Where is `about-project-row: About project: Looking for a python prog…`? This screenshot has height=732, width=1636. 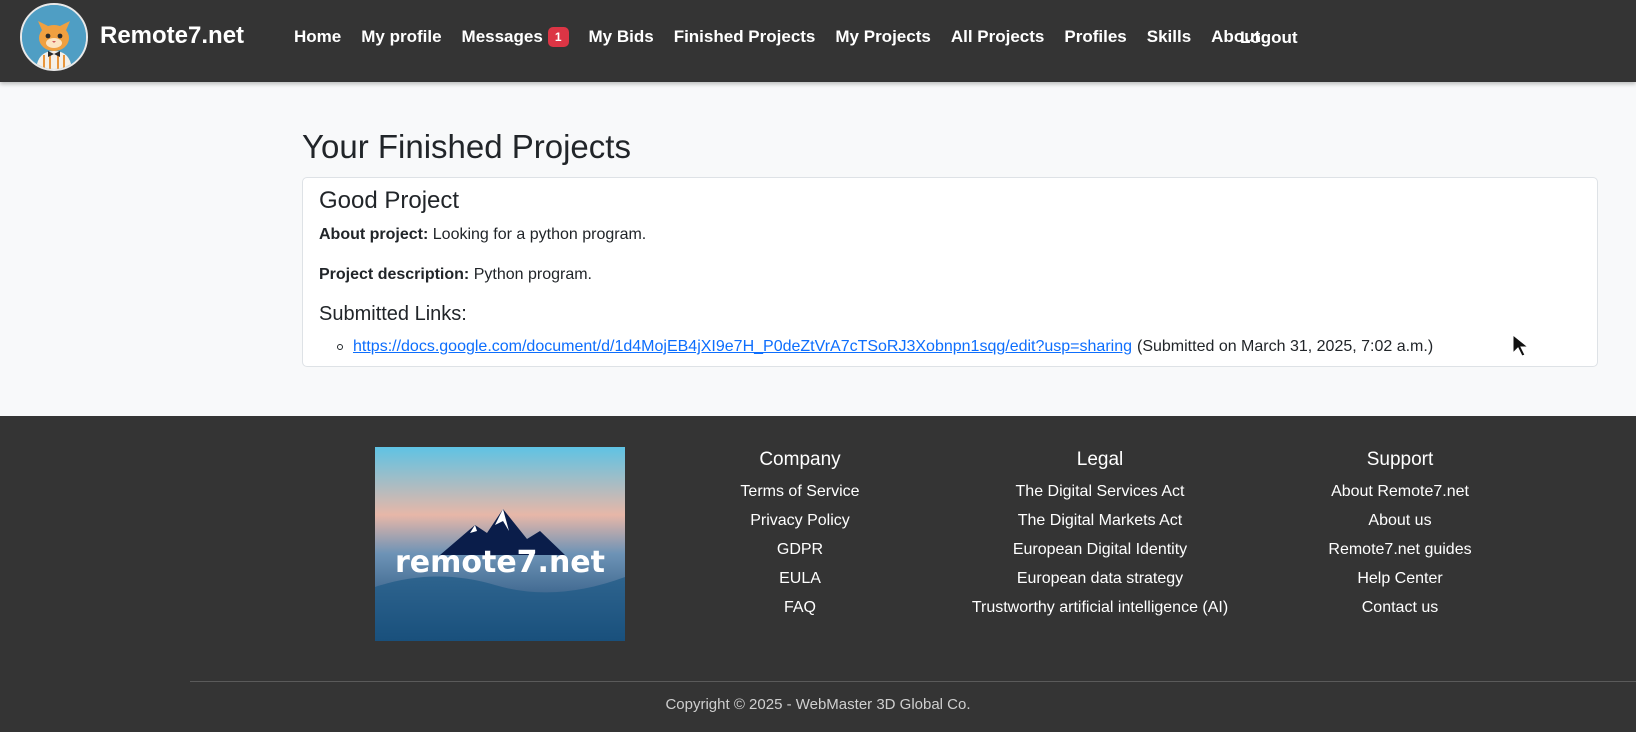
about-project-row: About project: Looking for a python prog… is located at coordinates (482, 235).